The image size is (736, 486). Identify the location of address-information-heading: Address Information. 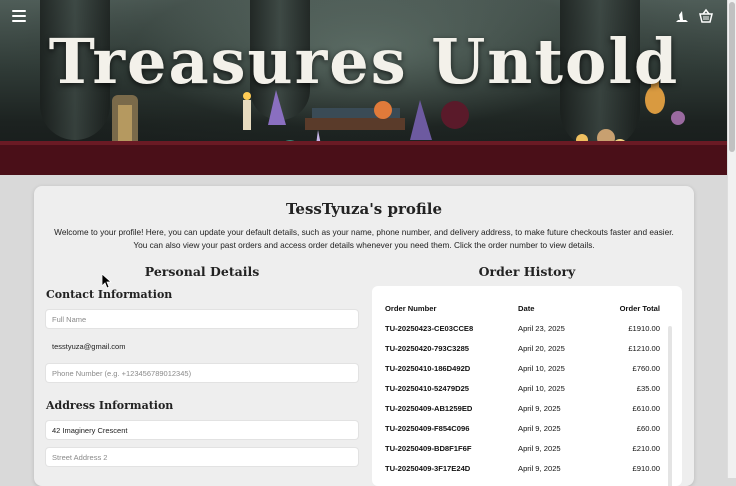
(110, 405).